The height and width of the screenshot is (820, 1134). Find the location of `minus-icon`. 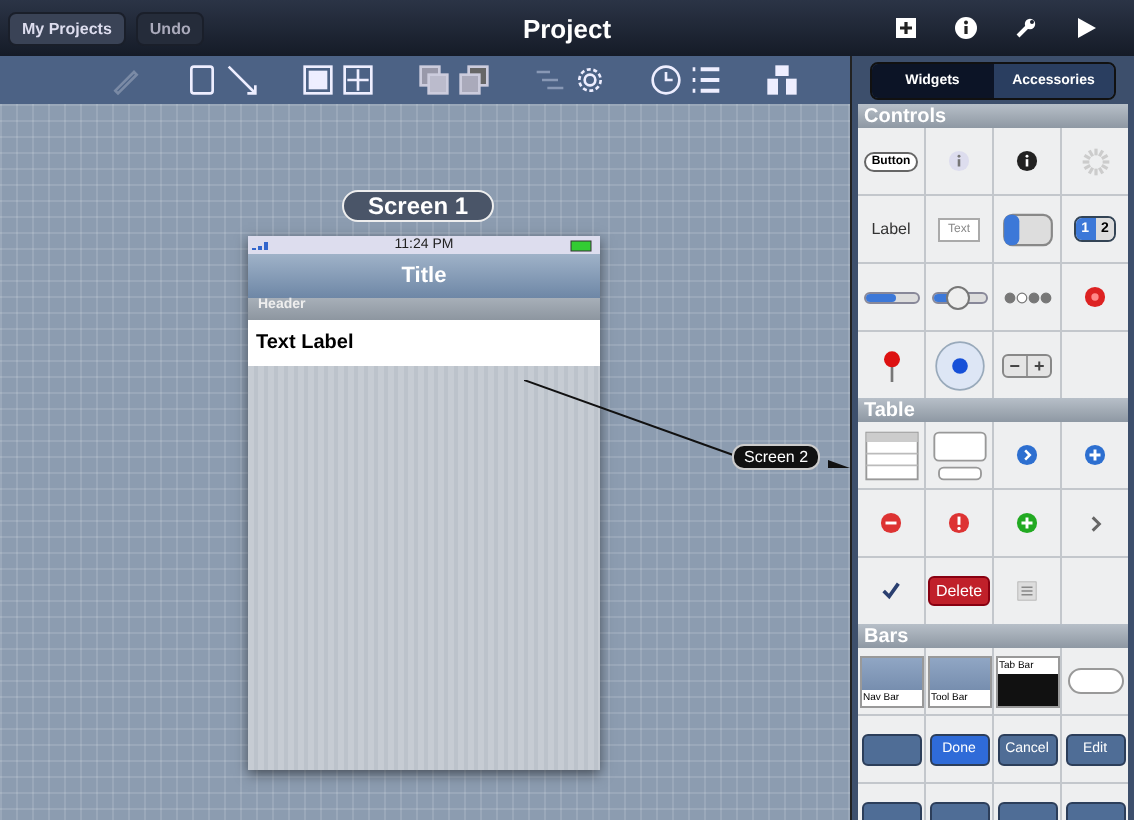

minus-icon is located at coordinates (891, 523).